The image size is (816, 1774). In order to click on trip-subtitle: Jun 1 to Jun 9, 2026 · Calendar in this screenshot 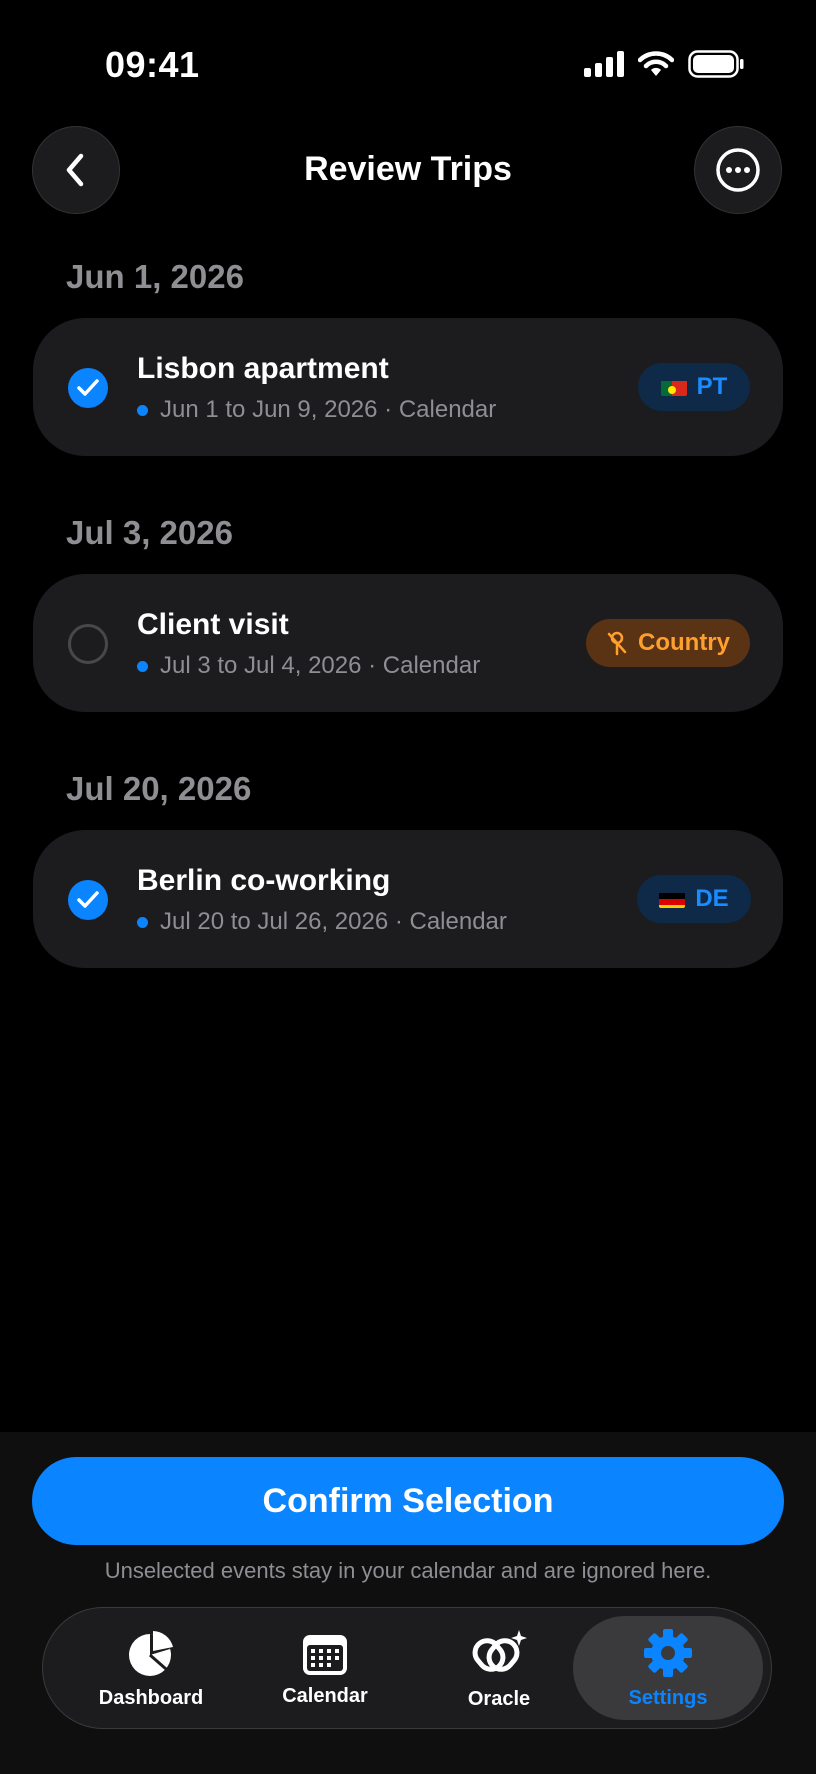, I will do `click(316, 410)`.